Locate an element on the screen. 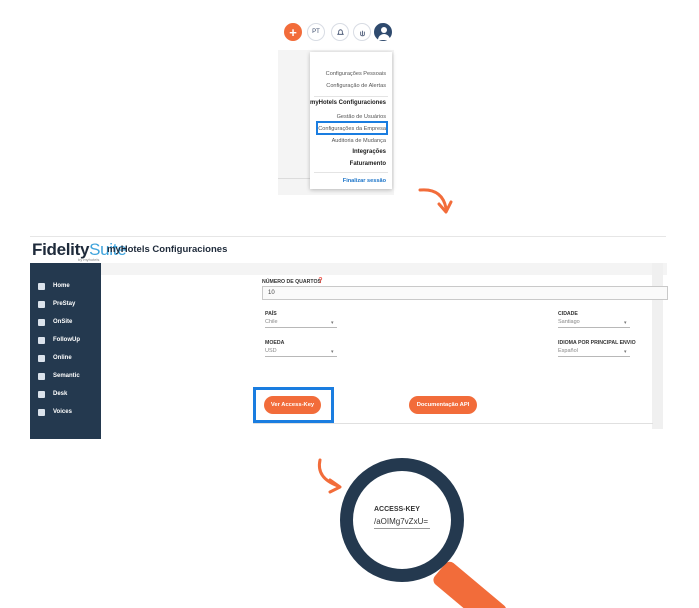 The image size is (699, 608). language-select: Español is located at coordinates (568, 351).